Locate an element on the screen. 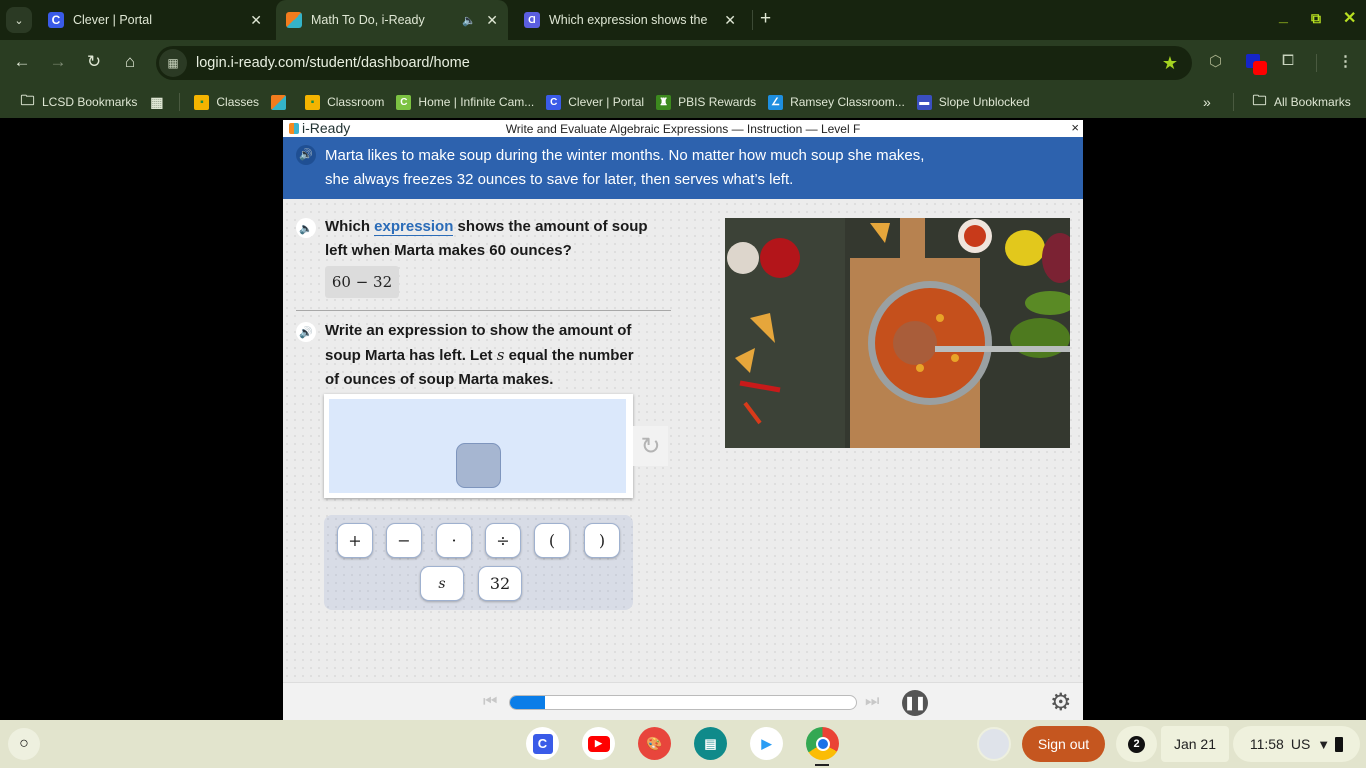  battery-icon is located at coordinates (1339, 744).